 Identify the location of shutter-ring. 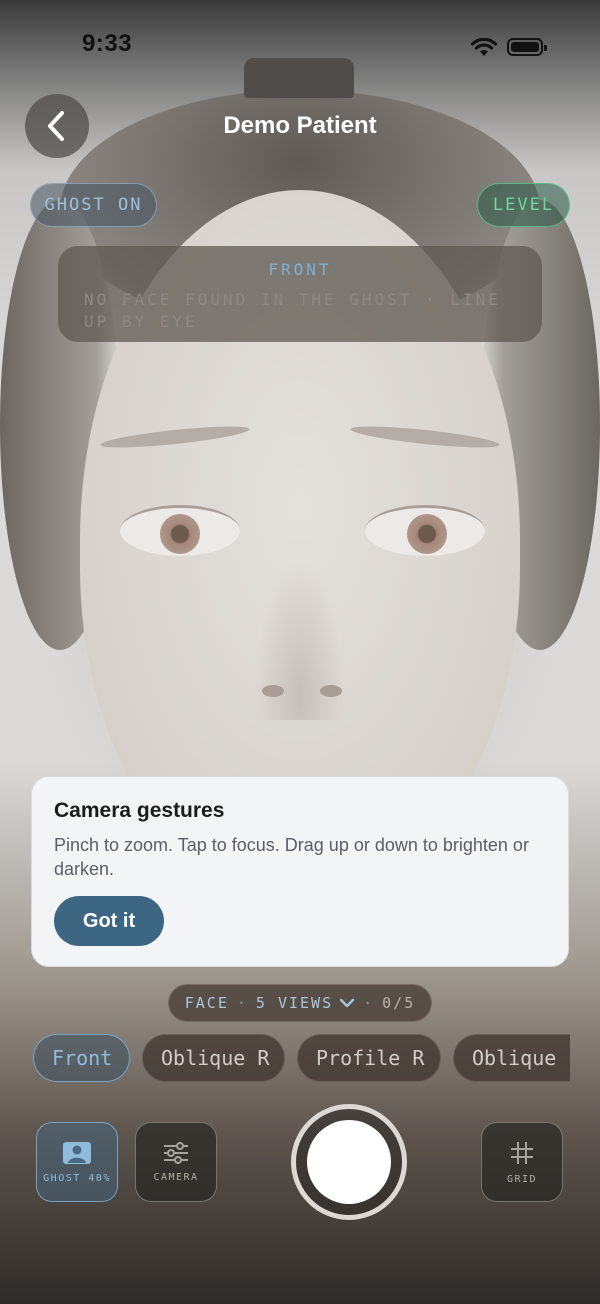
(349, 1162).